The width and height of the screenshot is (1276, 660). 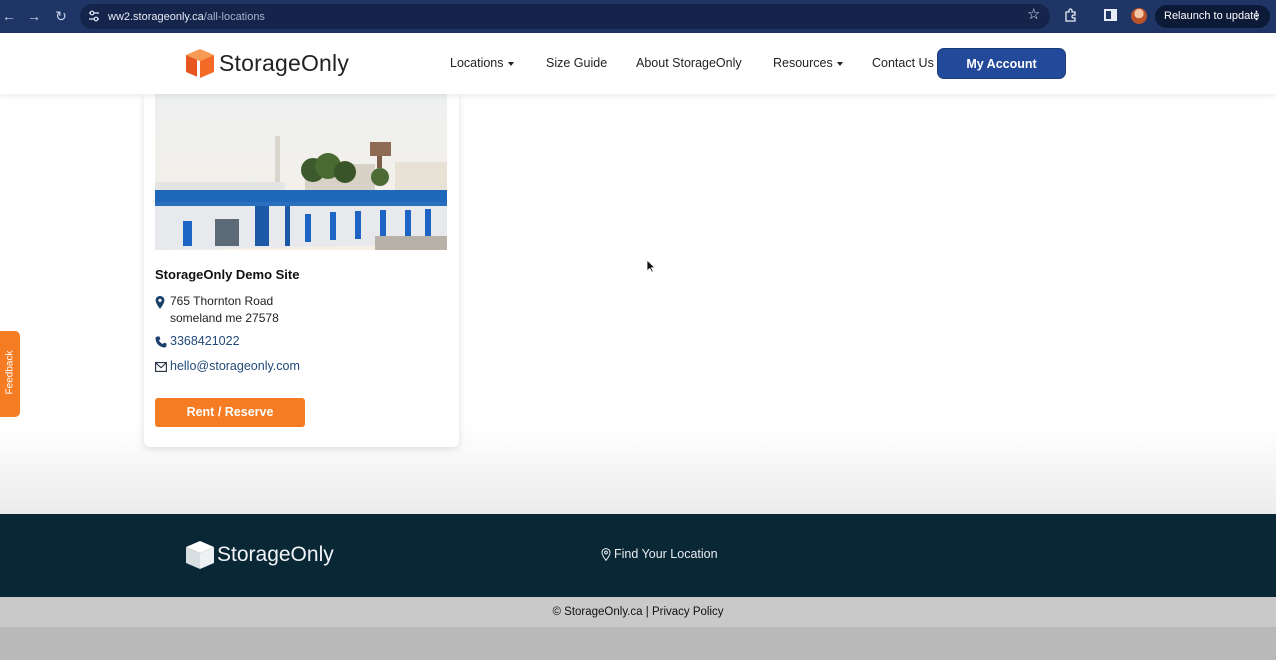 I want to click on nav-resources: Resources, so click(x=808, y=63).